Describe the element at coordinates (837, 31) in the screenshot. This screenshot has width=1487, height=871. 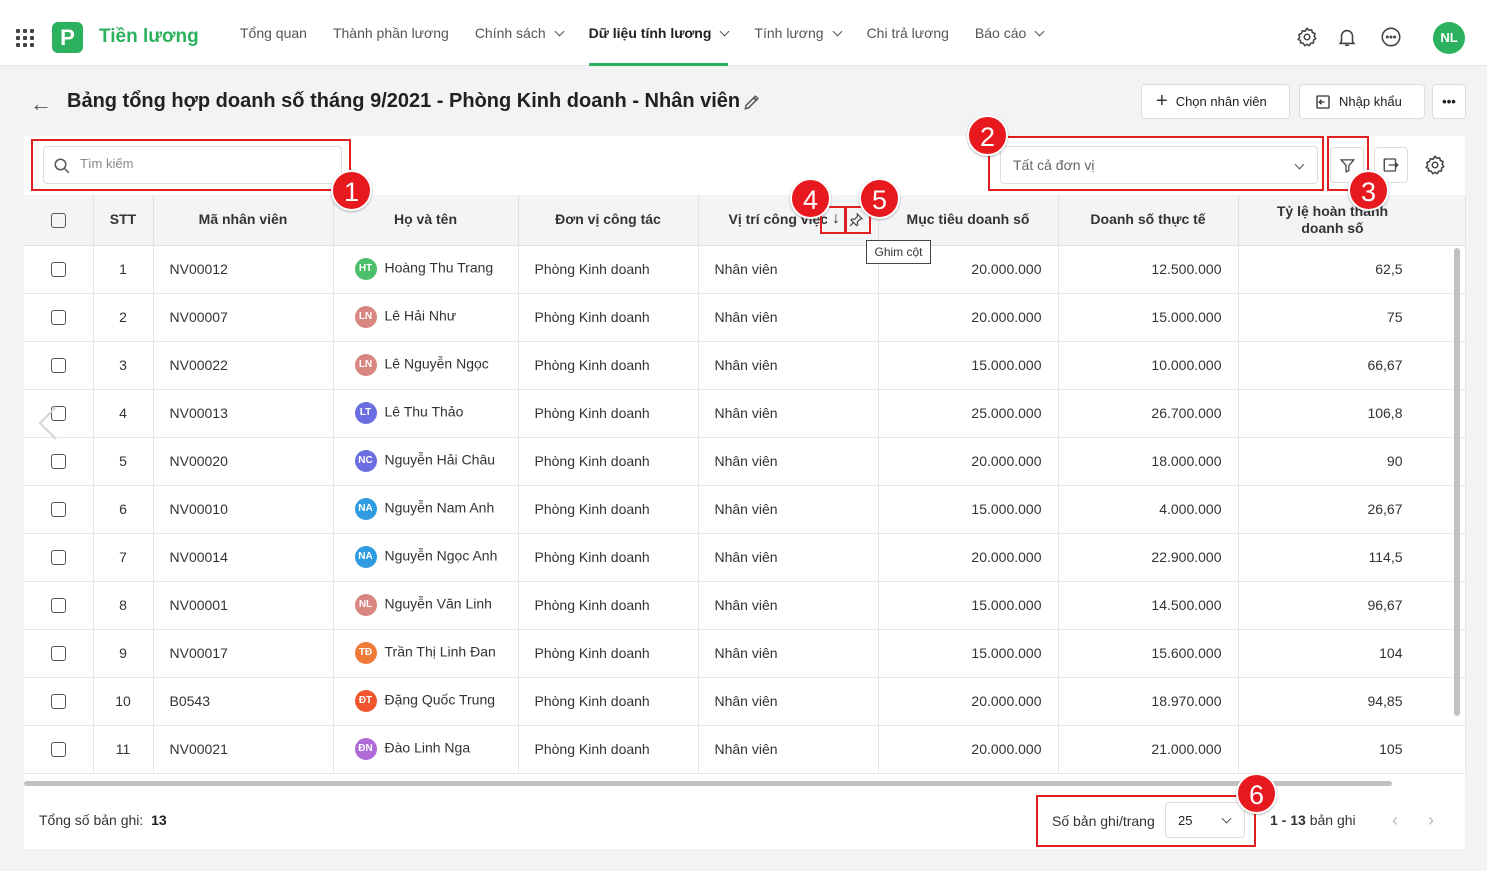
I see `chevron-down-icon` at that location.